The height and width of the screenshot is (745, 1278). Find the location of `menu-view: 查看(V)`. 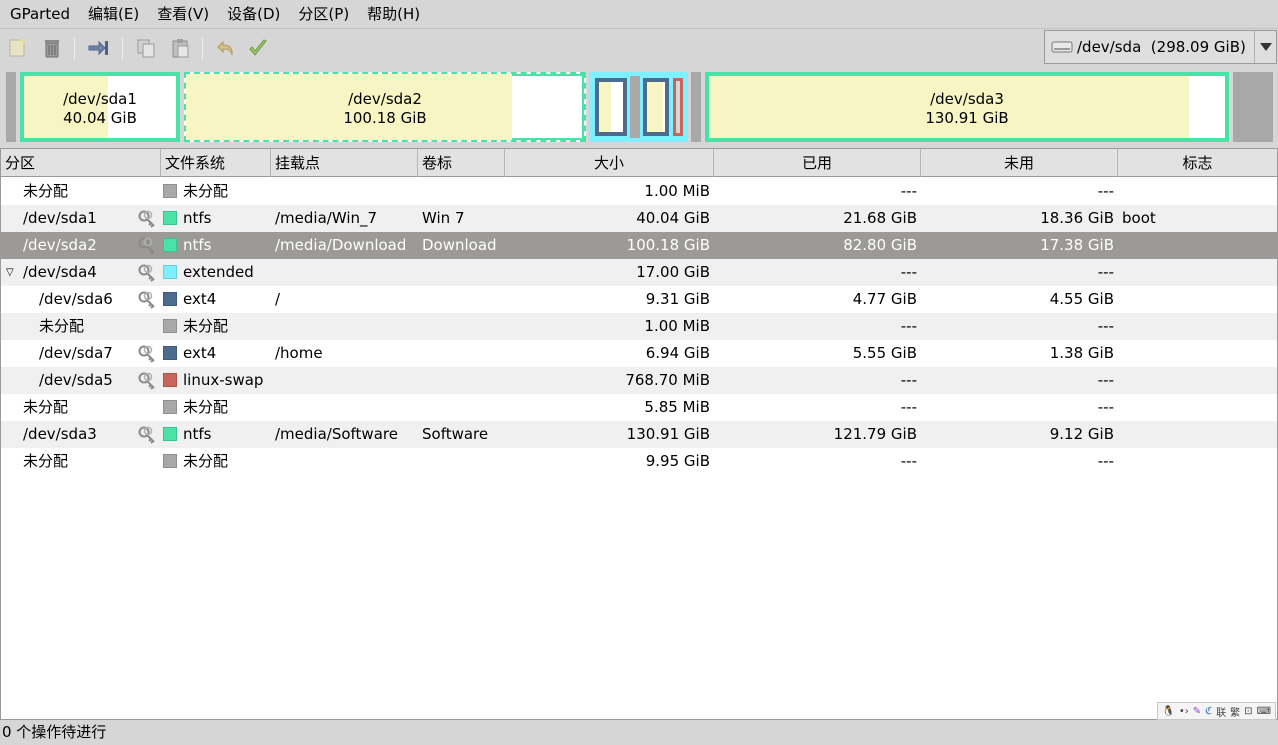

menu-view: 查看(V) is located at coordinates (182, 14).